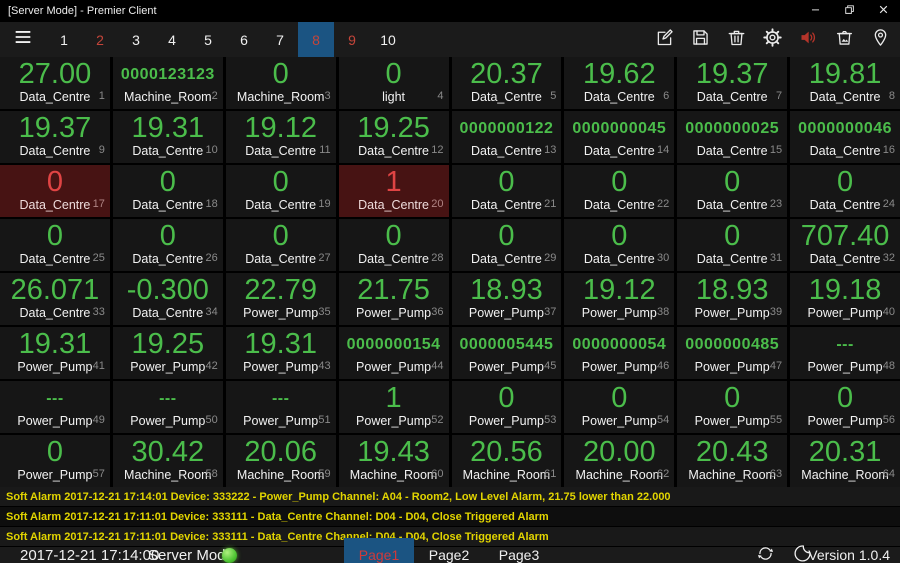 The width and height of the screenshot is (900, 563). Describe the element at coordinates (393, 83) in the screenshot. I see `channel-cell-4: 0 light 4` at that location.